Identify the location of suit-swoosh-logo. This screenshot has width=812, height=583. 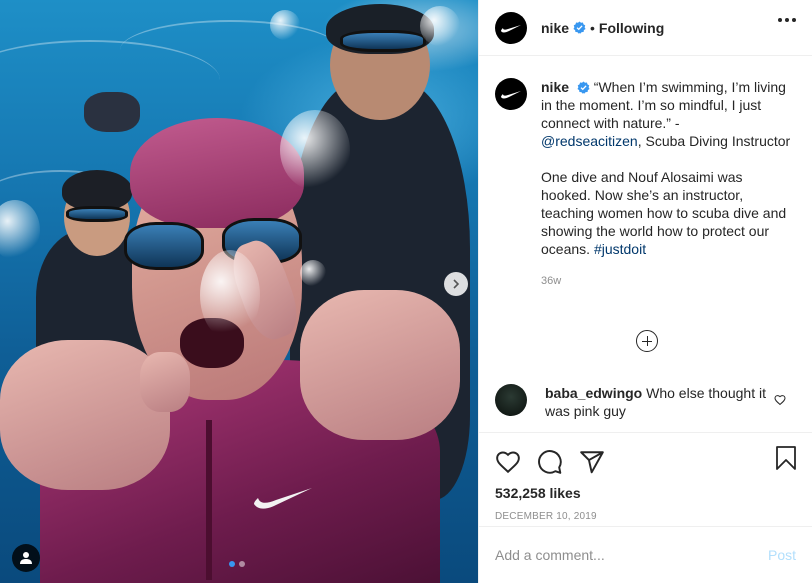
(283, 498).